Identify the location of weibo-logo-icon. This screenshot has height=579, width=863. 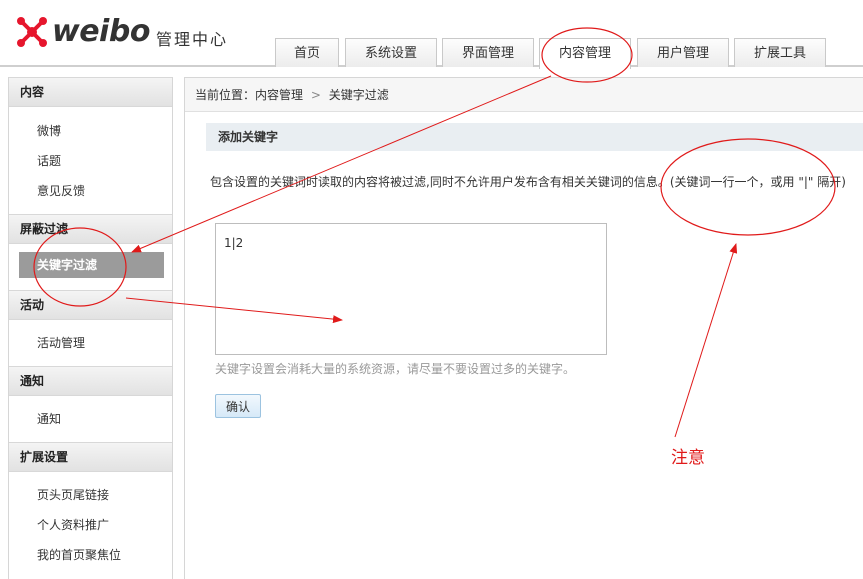
(32, 32).